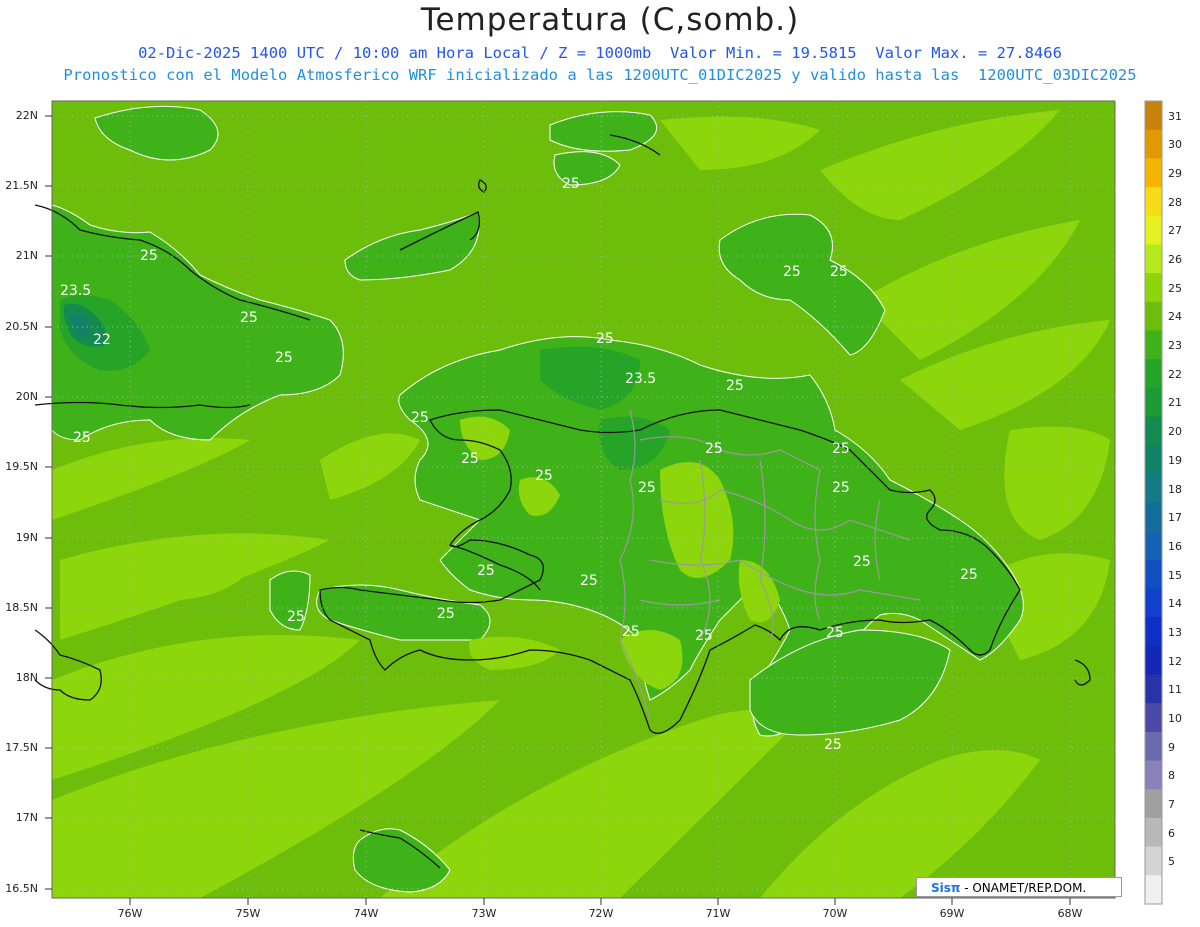 The image size is (1200, 927). I want to click on colorbar-label: 12, so click(1175, 661).